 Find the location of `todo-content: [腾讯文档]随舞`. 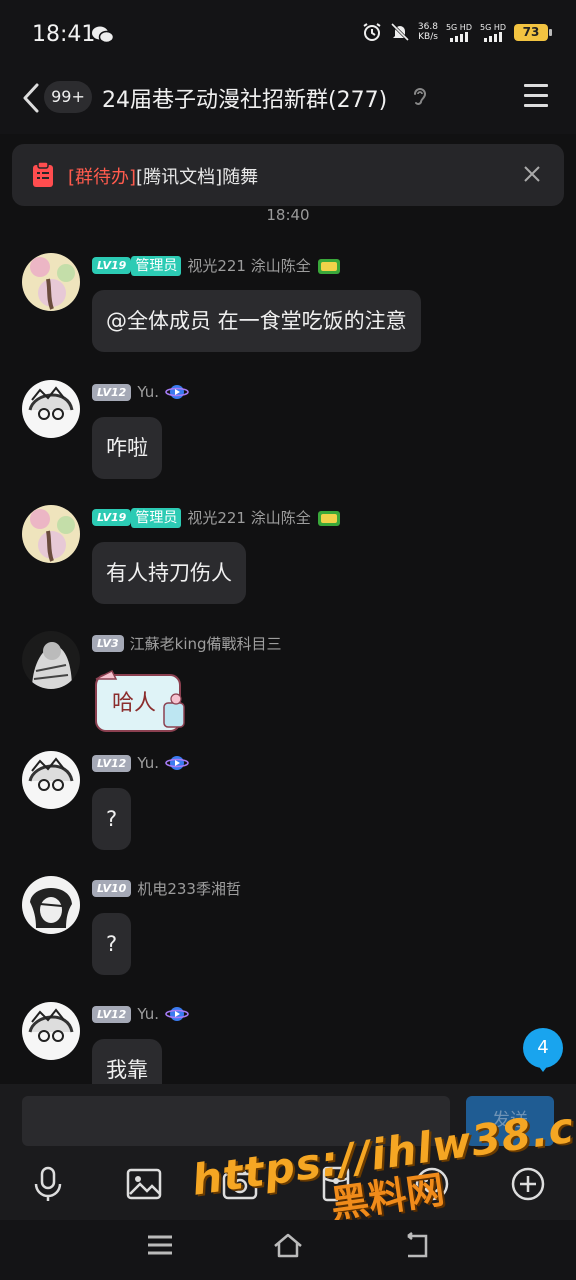

todo-content: [腾讯文档]随舞 is located at coordinates (197, 177).